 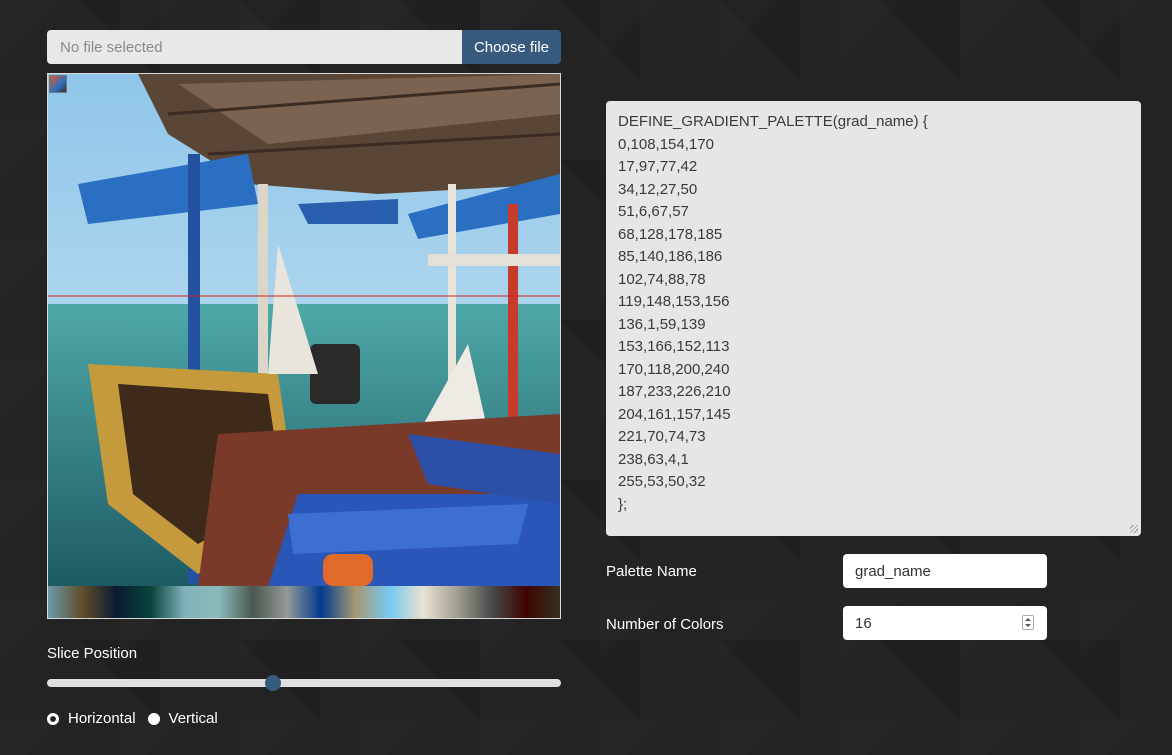 I want to click on palette-name-input: grad_name, so click(x=945, y=571).